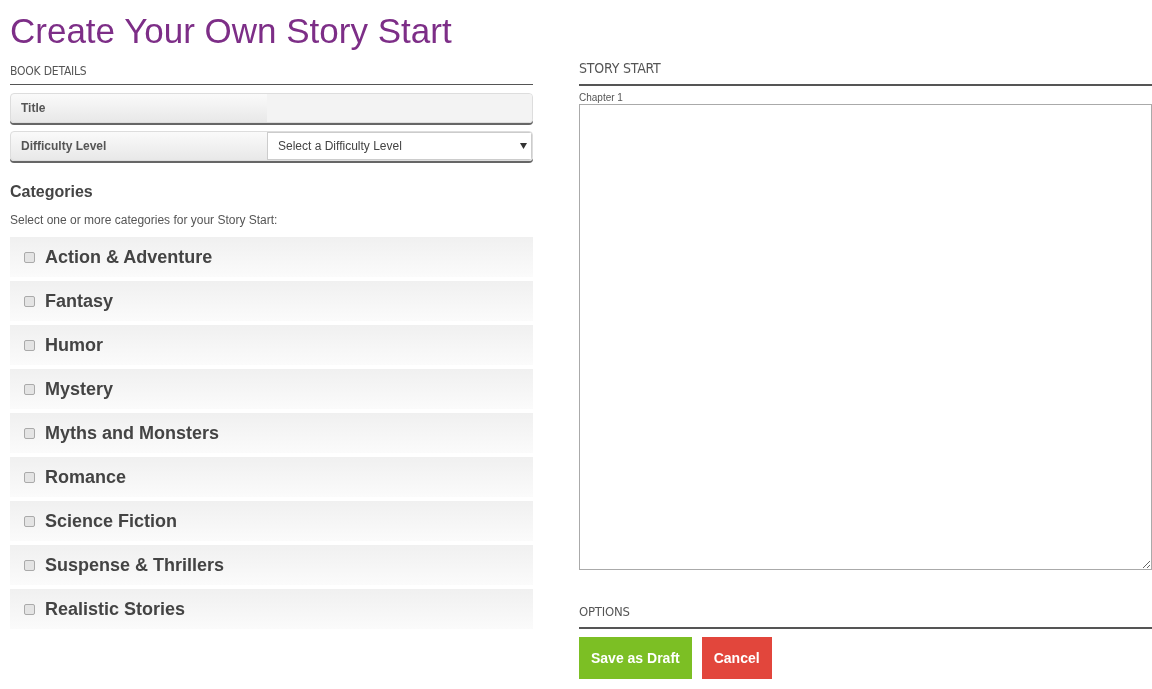  What do you see at coordinates (399, 146) in the screenshot?
I see `difficulty-dropdown: Select a Difficulty Level` at bounding box center [399, 146].